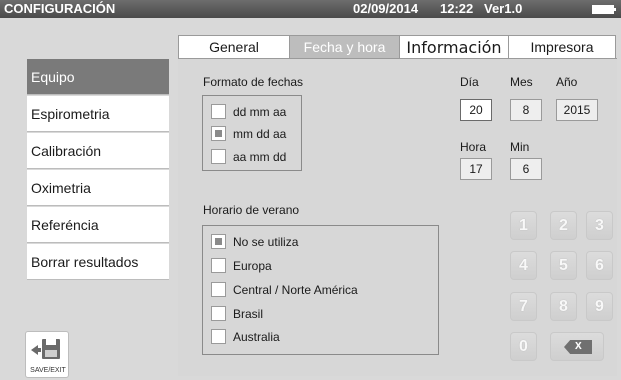  Describe the element at coordinates (577, 110) in the screenshot. I see `year-field: 2015` at that location.